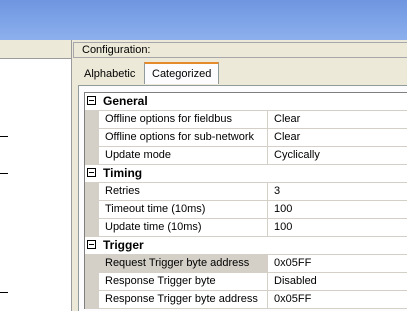 Image resolution: width=407 pixels, height=311 pixels. Describe the element at coordinates (183, 209) in the screenshot. I see `property-name: Timeout time (10ms)` at that location.